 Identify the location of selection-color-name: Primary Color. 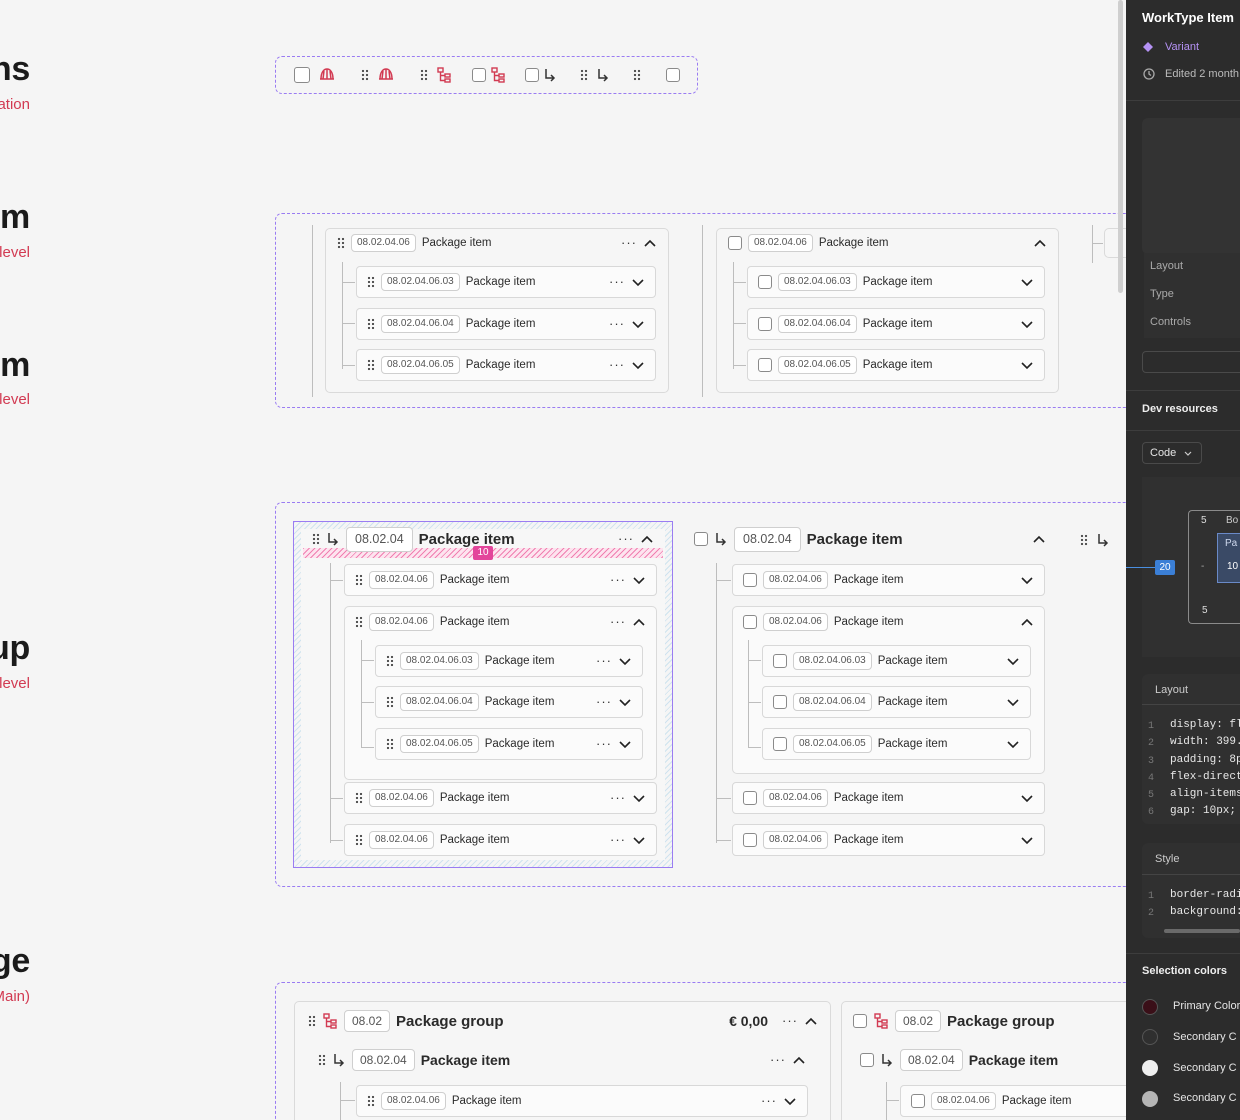
(1206, 1006).